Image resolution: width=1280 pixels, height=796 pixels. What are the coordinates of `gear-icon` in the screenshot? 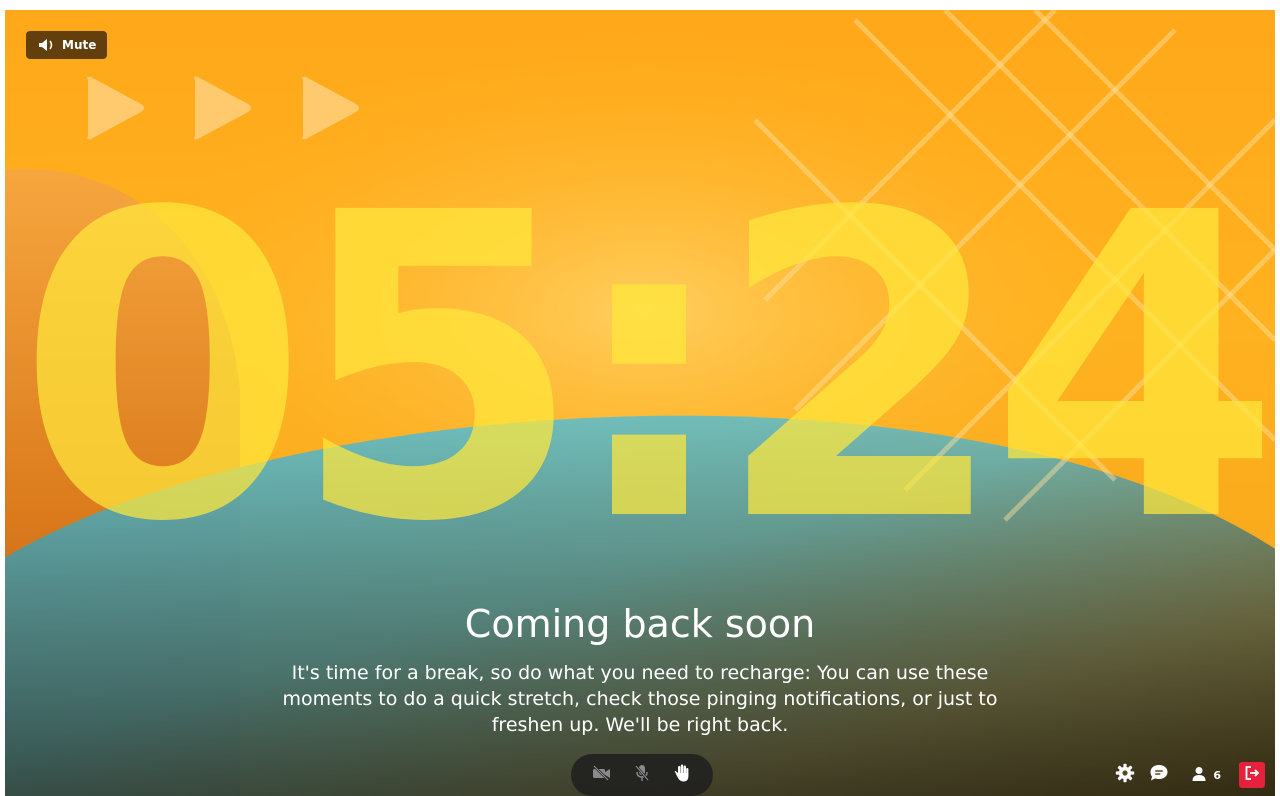 It's located at (1125, 775).